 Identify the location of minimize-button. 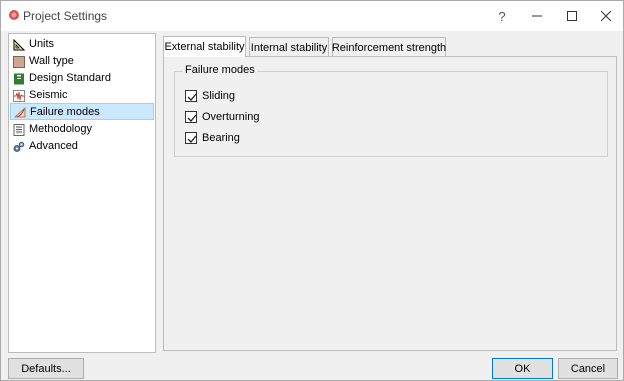
(537, 16).